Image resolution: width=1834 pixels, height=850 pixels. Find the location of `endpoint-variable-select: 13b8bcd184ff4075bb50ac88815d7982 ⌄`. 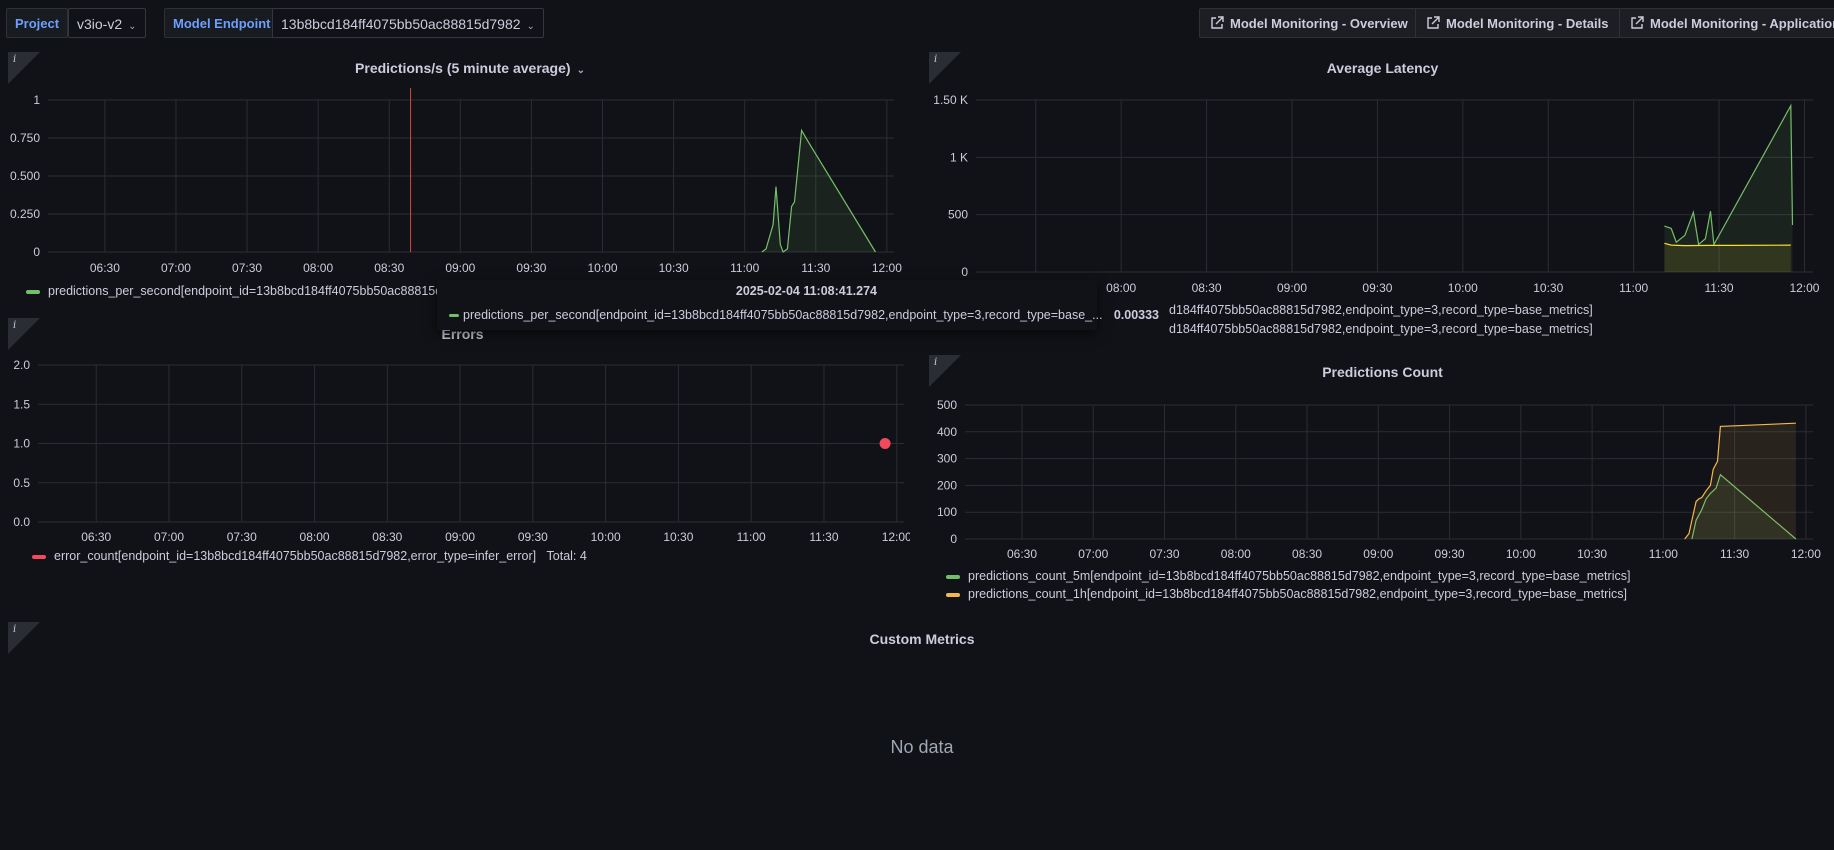

endpoint-variable-select: 13b8bcd184ff4075bb50ac88815d7982 ⌄ is located at coordinates (408, 23).